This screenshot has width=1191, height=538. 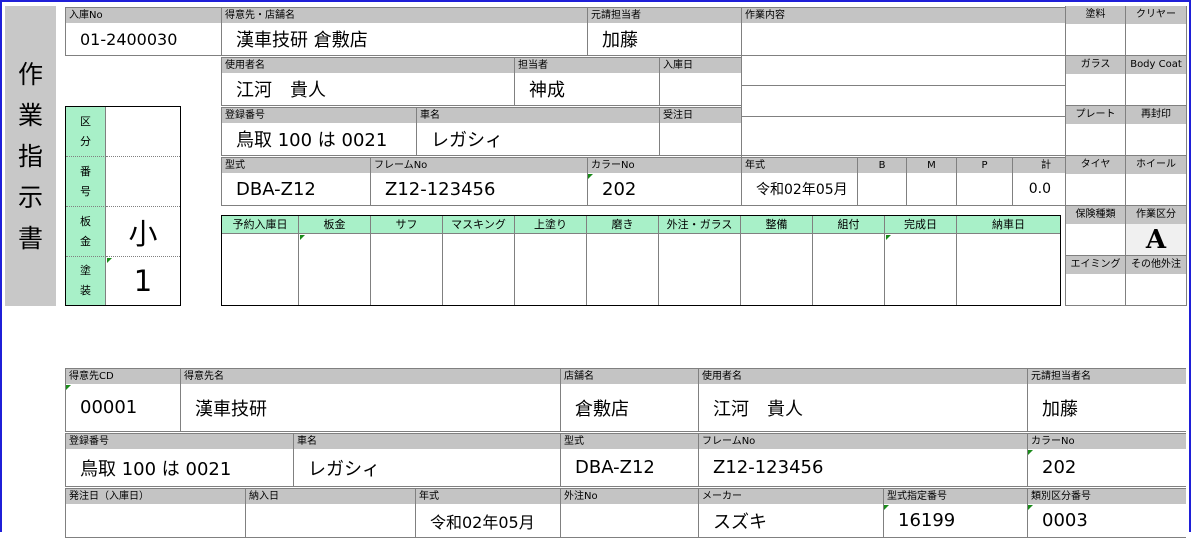 I want to click on kei-field: 0.0, so click(x=1038, y=189).